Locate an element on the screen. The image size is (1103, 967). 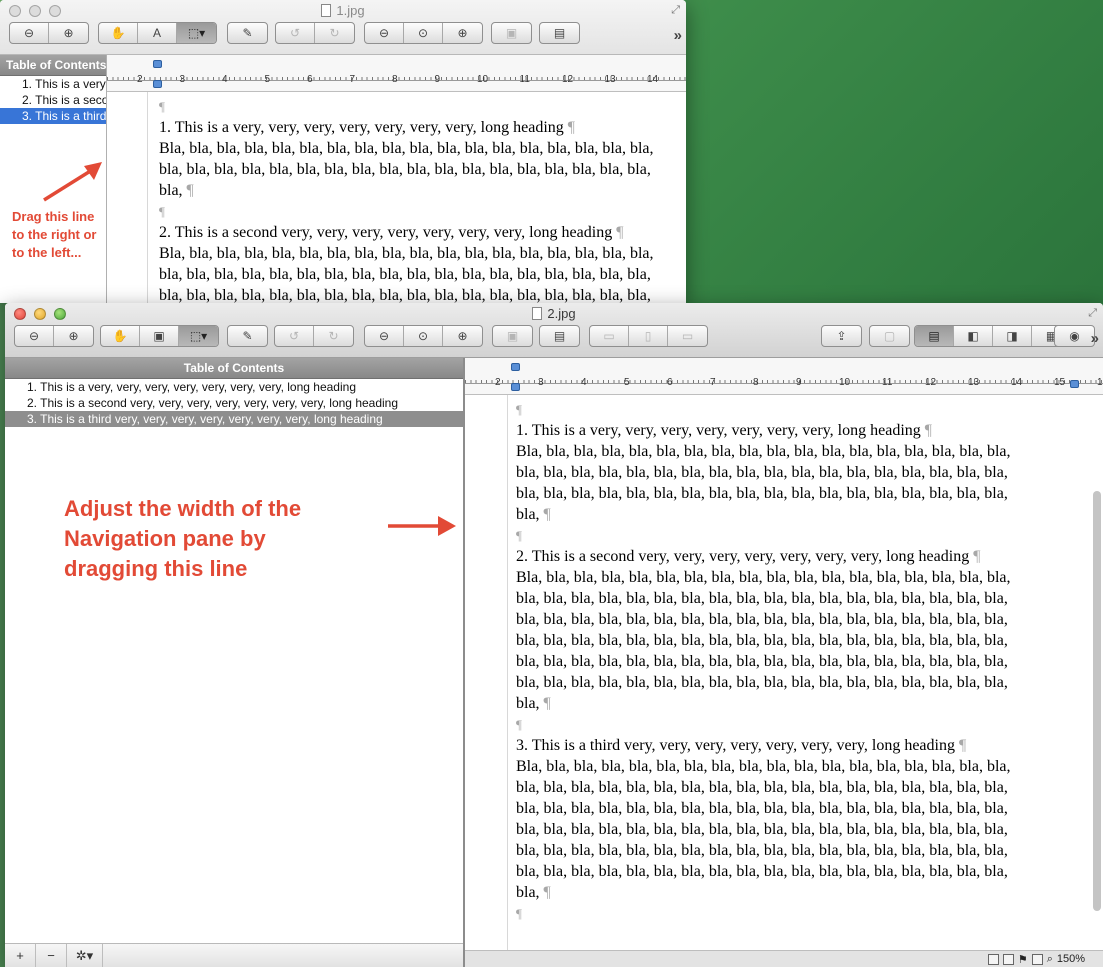
window-title: 1.jpg is located at coordinates (343, 10).